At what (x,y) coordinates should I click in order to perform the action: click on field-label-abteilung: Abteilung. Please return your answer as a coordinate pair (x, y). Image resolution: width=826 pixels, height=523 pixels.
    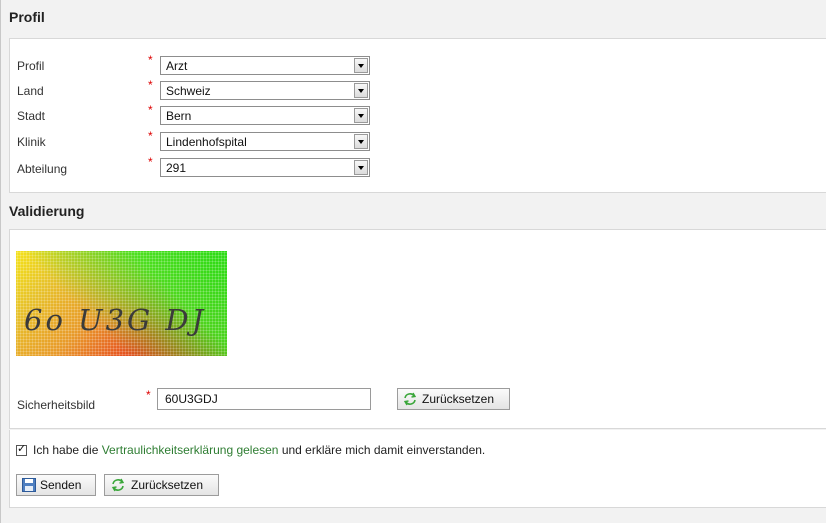
    Looking at the image, I should click on (42, 169).